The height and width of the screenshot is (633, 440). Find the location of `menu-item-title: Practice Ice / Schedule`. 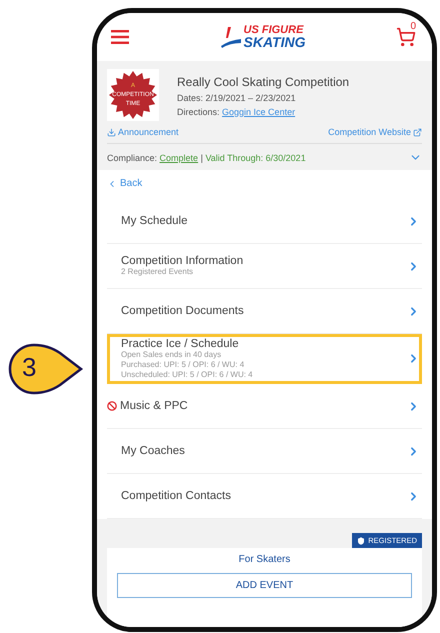

menu-item-title: Practice Ice / Schedule is located at coordinates (180, 344).